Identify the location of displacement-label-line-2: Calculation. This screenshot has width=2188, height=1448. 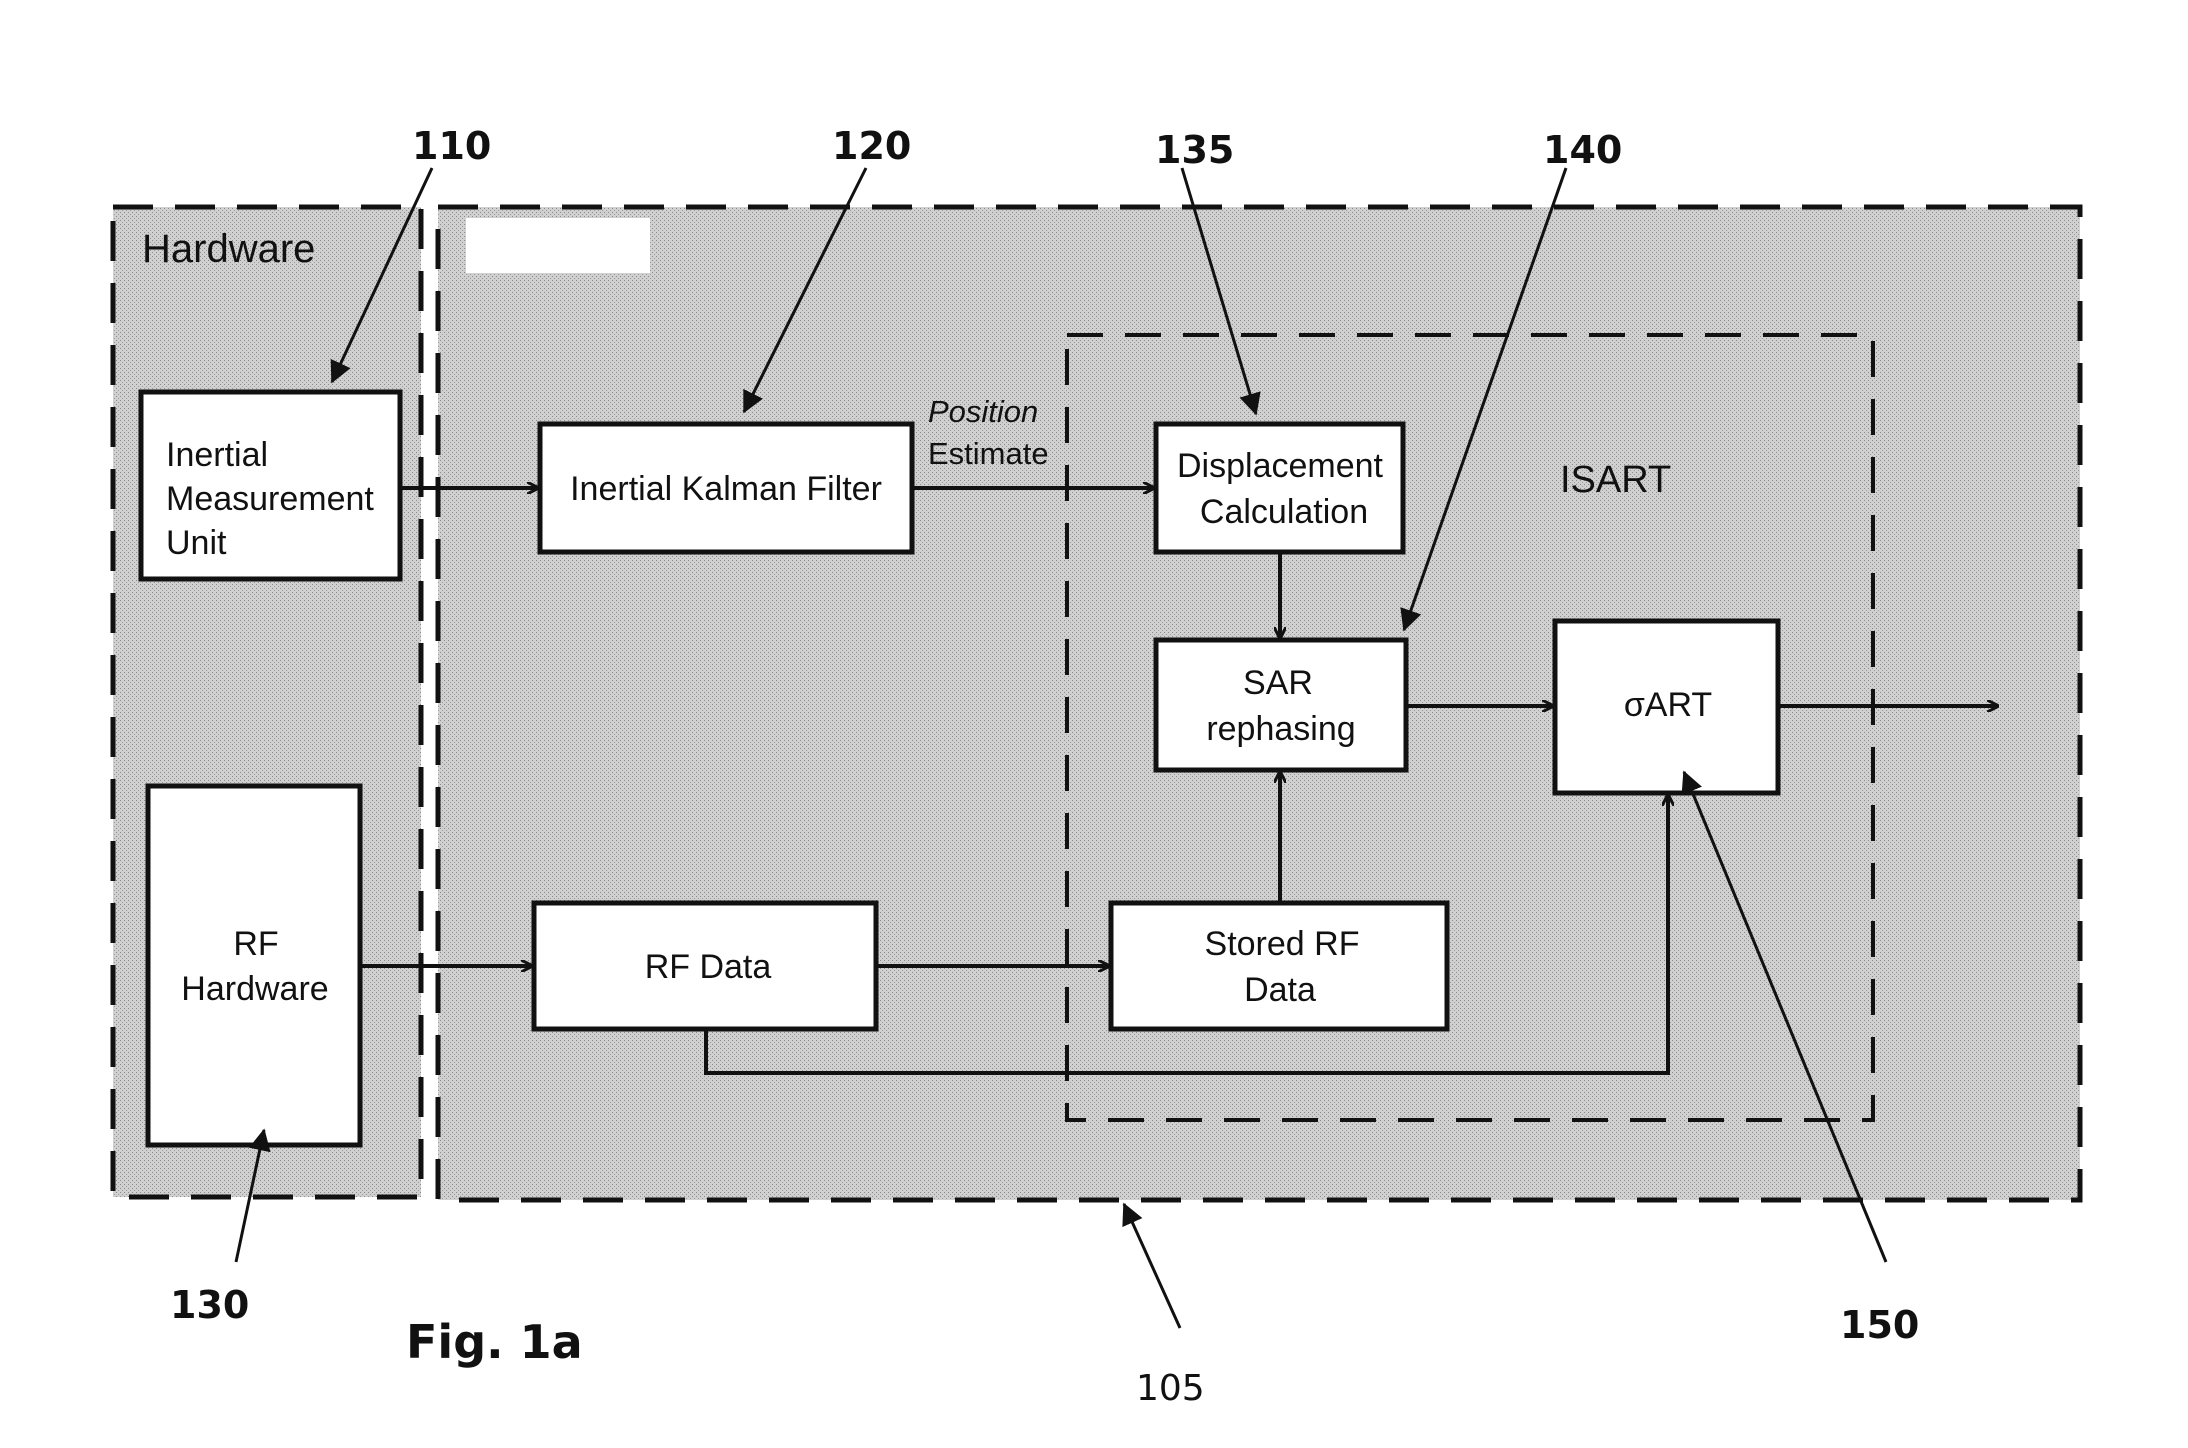
(1284, 512).